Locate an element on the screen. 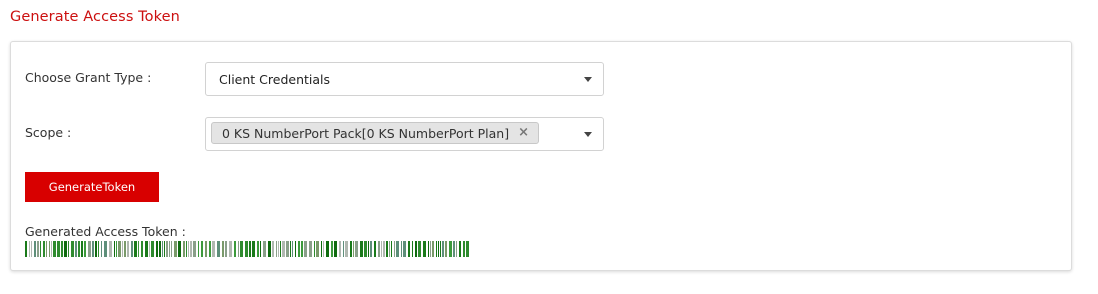 This screenshot has width=1098, height=294. grant-type-value: Client Credentials is located at coordinates (275, 79).